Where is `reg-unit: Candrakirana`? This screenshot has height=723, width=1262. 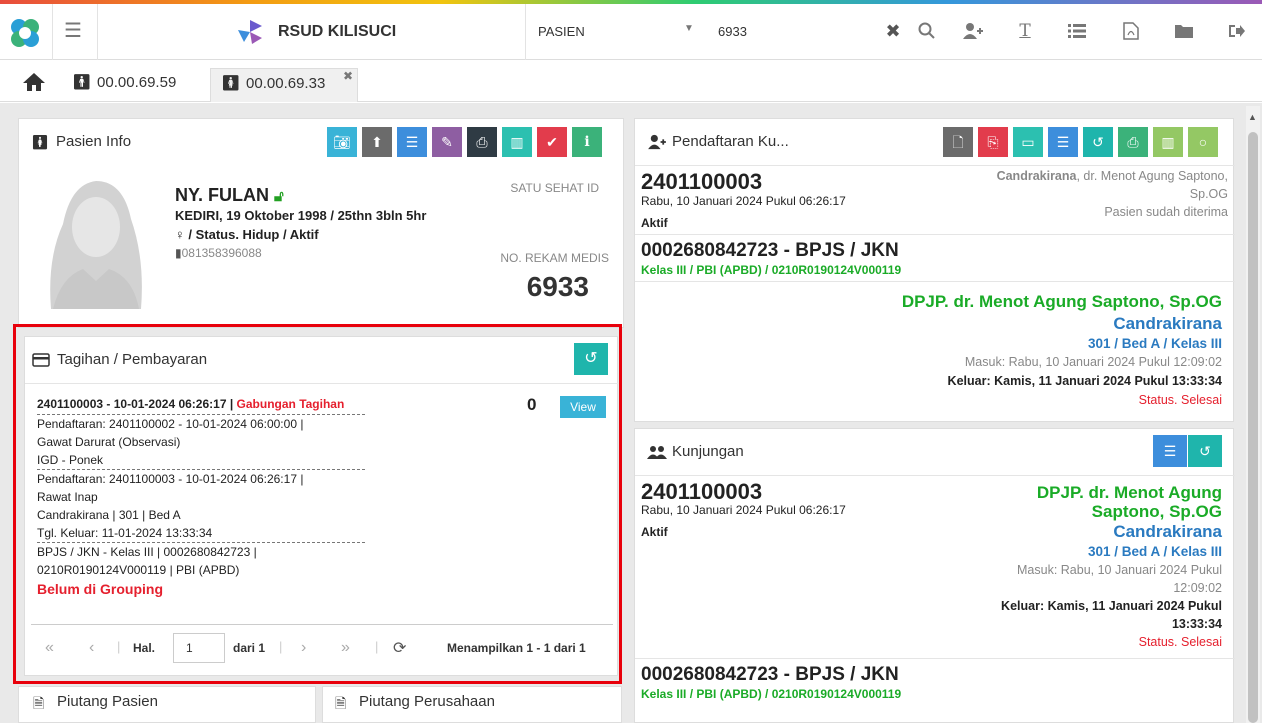 reg-unit: Candrakirana is located at coordinates (1036, 176).